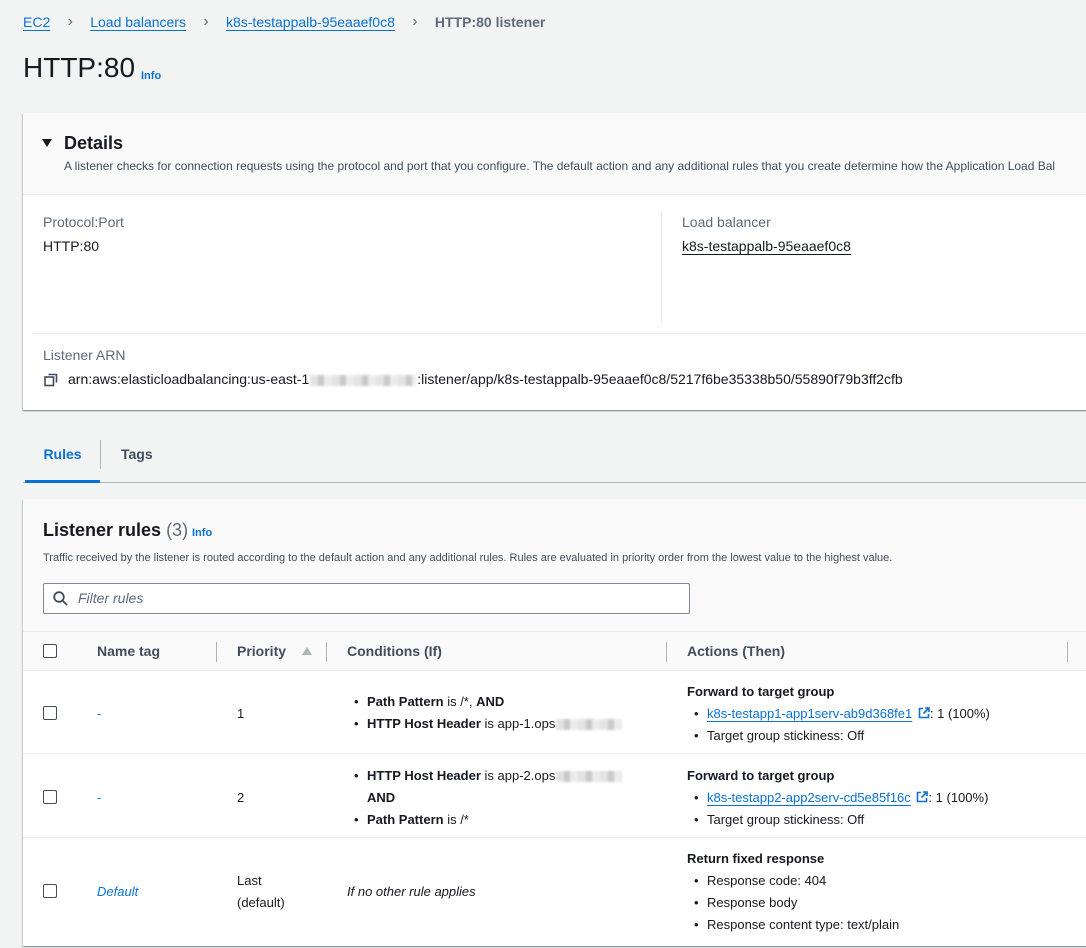 The height and width of the screenshot is (948, 1086). Describe the element at coordinates (151, 76) in the screenshot. I see `page-info-link: Info` at that location.